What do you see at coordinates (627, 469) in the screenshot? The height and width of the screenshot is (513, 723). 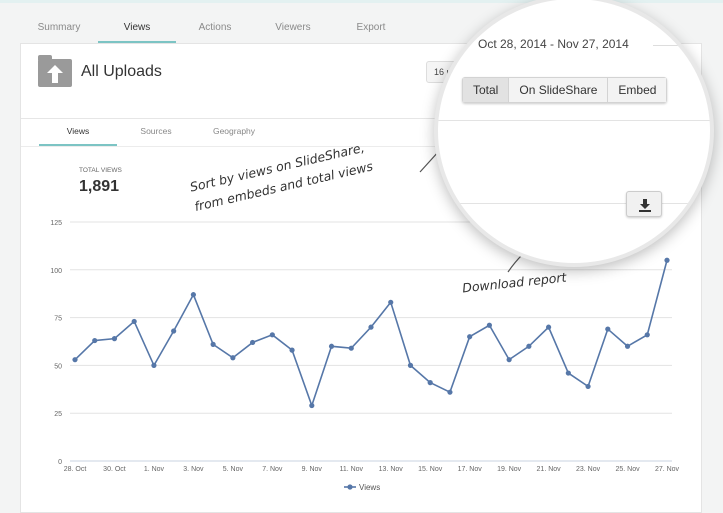 I see `x-tick-label: 25. Nov` at bounding box center [627, 469].